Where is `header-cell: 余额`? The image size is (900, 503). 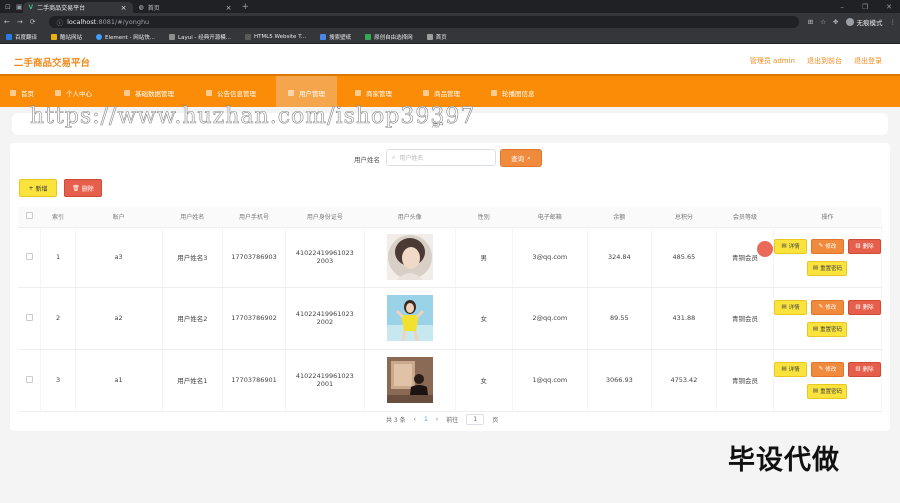
header-cell: 余额 is located at coordinates (619, 217).